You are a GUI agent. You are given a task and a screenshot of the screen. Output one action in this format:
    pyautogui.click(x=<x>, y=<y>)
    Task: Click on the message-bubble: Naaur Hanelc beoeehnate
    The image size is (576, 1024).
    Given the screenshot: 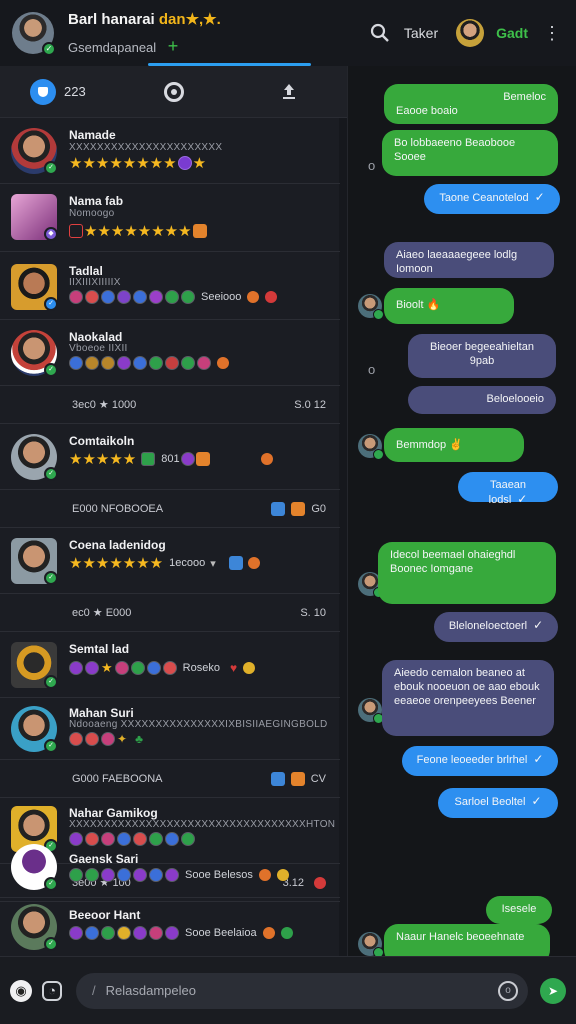 What is the action you would take?
    pyautogui.click(x=467, y=940)
    